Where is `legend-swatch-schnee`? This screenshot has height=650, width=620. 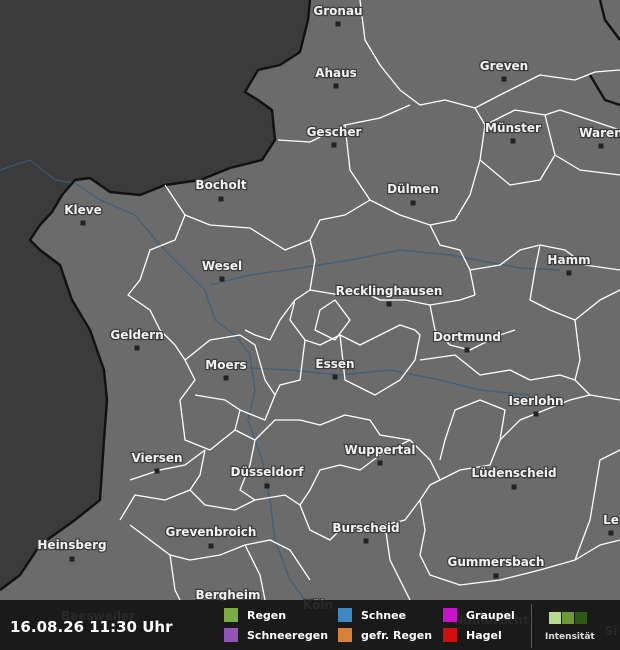 legend-swatch-schnee is located at coordinates (345, 615).